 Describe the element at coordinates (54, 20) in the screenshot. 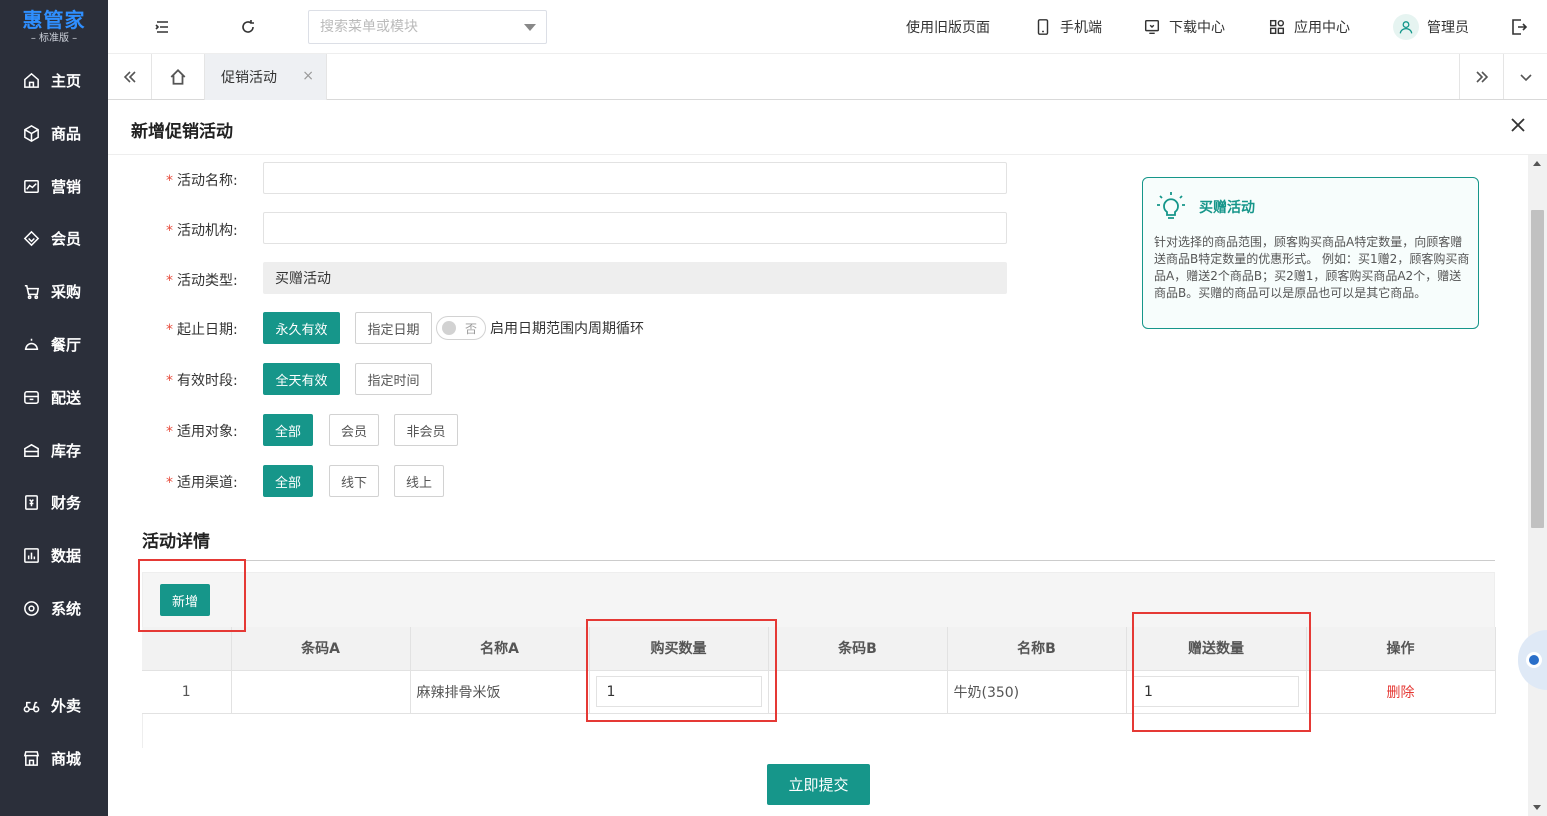

I see `logo-main-text: 惠管家` at that location.